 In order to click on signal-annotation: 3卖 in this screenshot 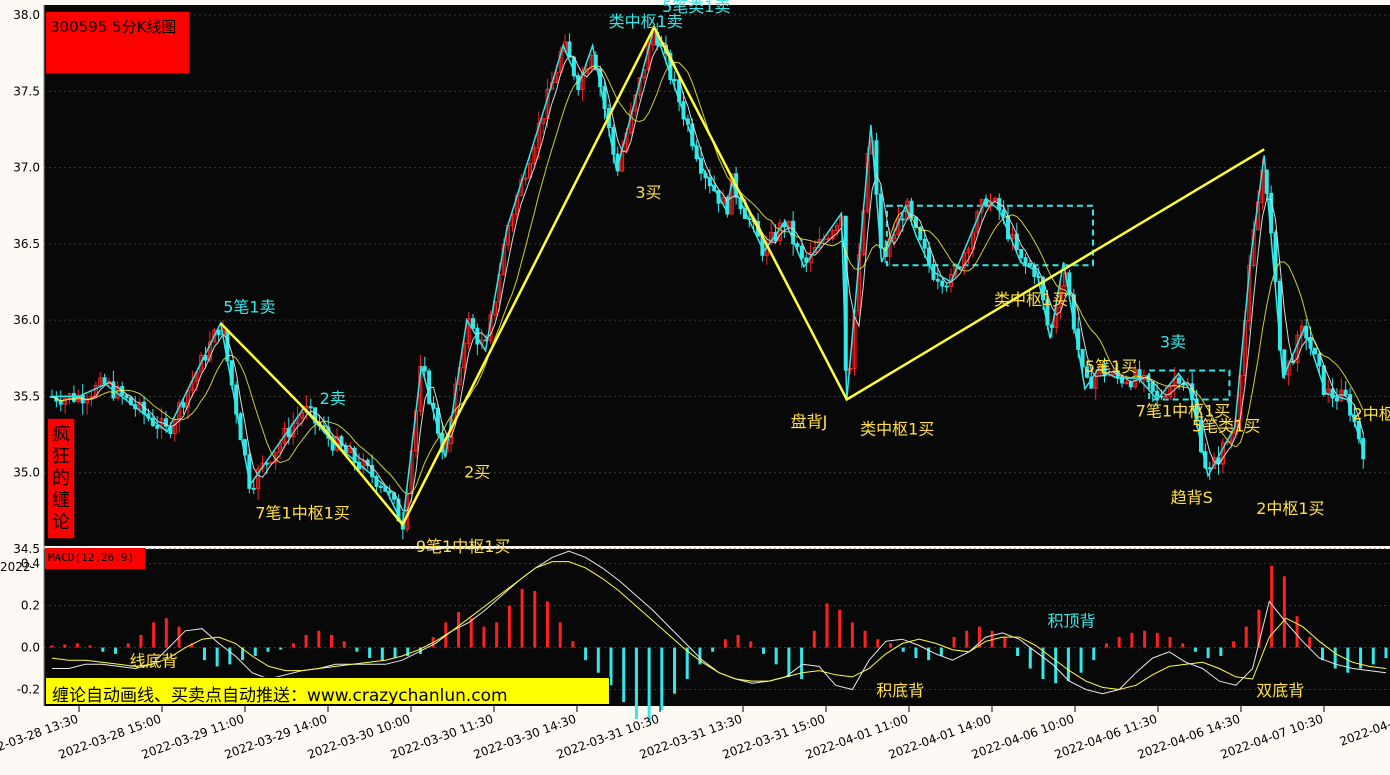, I will do `click(1173, 342)`.